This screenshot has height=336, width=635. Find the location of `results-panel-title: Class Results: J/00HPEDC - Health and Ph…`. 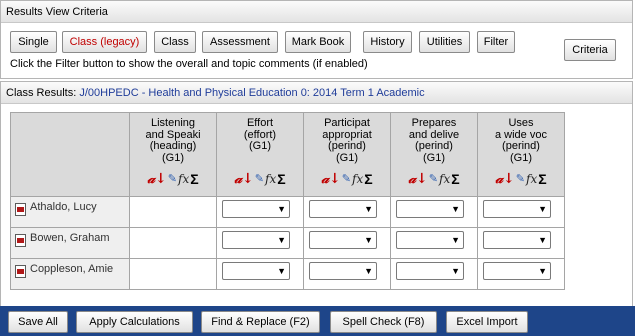

results-panel-title: Class Results: J/00HPEDC - Health and Ph… is located at coordinates (316, 93).